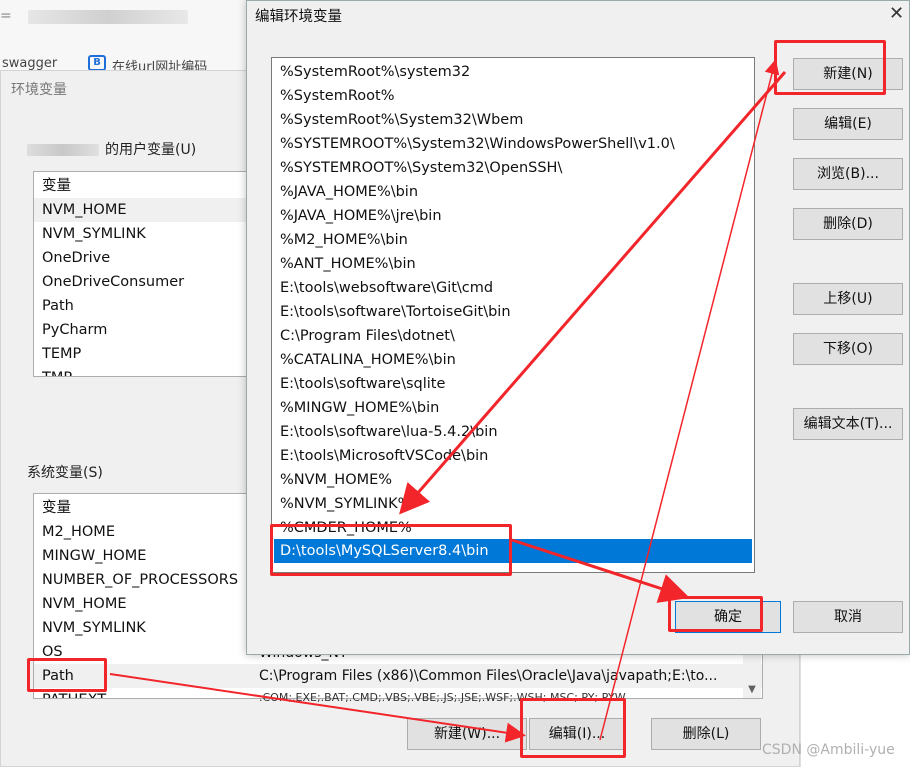 The image size is (910, 767). What do you see at coordinates (848, 349) in the screenshot?
I see `move-down-button: 下移(O)` at bounding box center [848, 349].